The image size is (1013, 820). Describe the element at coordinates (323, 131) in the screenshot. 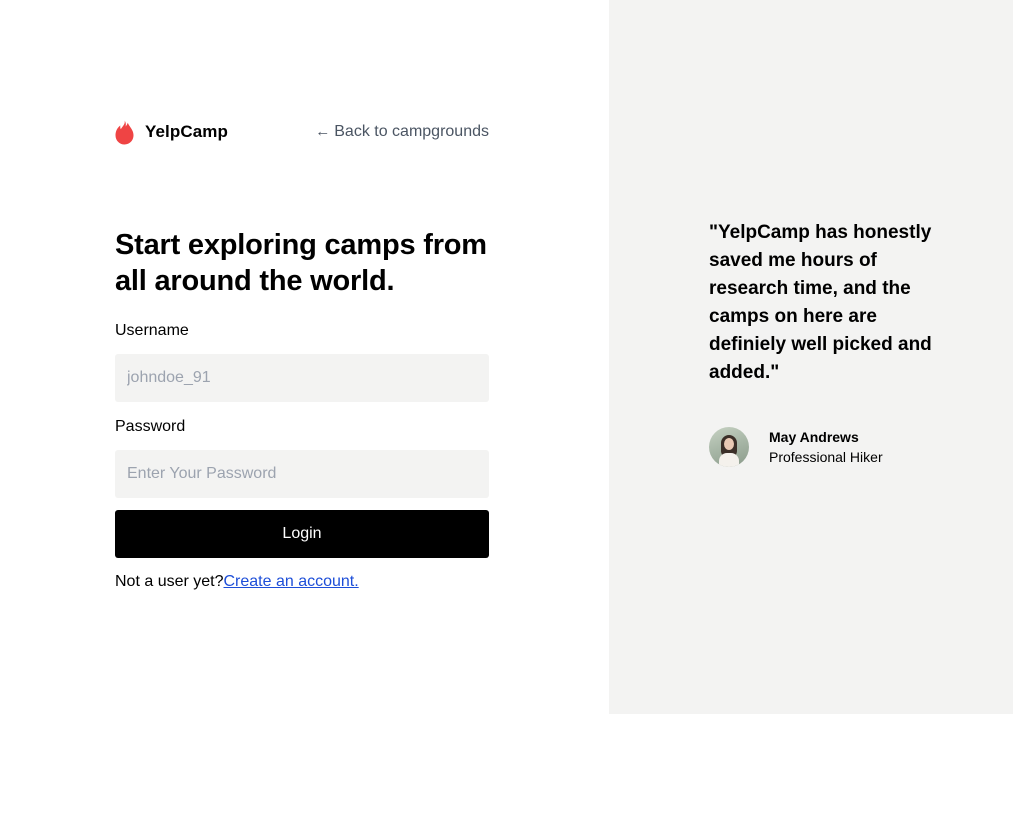

I see `arrow-left-icon: ←` at that location.